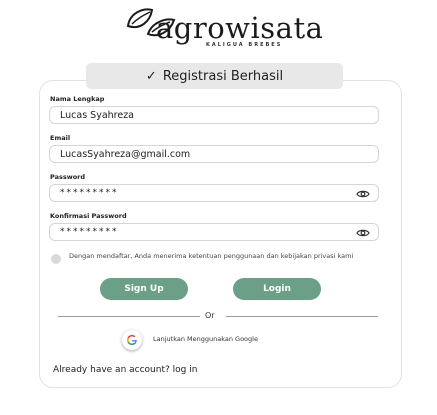 The height and width of the screenshot is (415, 437). I want to click on confirm-password-label: Konfirmasi Password, so click(88, 216).